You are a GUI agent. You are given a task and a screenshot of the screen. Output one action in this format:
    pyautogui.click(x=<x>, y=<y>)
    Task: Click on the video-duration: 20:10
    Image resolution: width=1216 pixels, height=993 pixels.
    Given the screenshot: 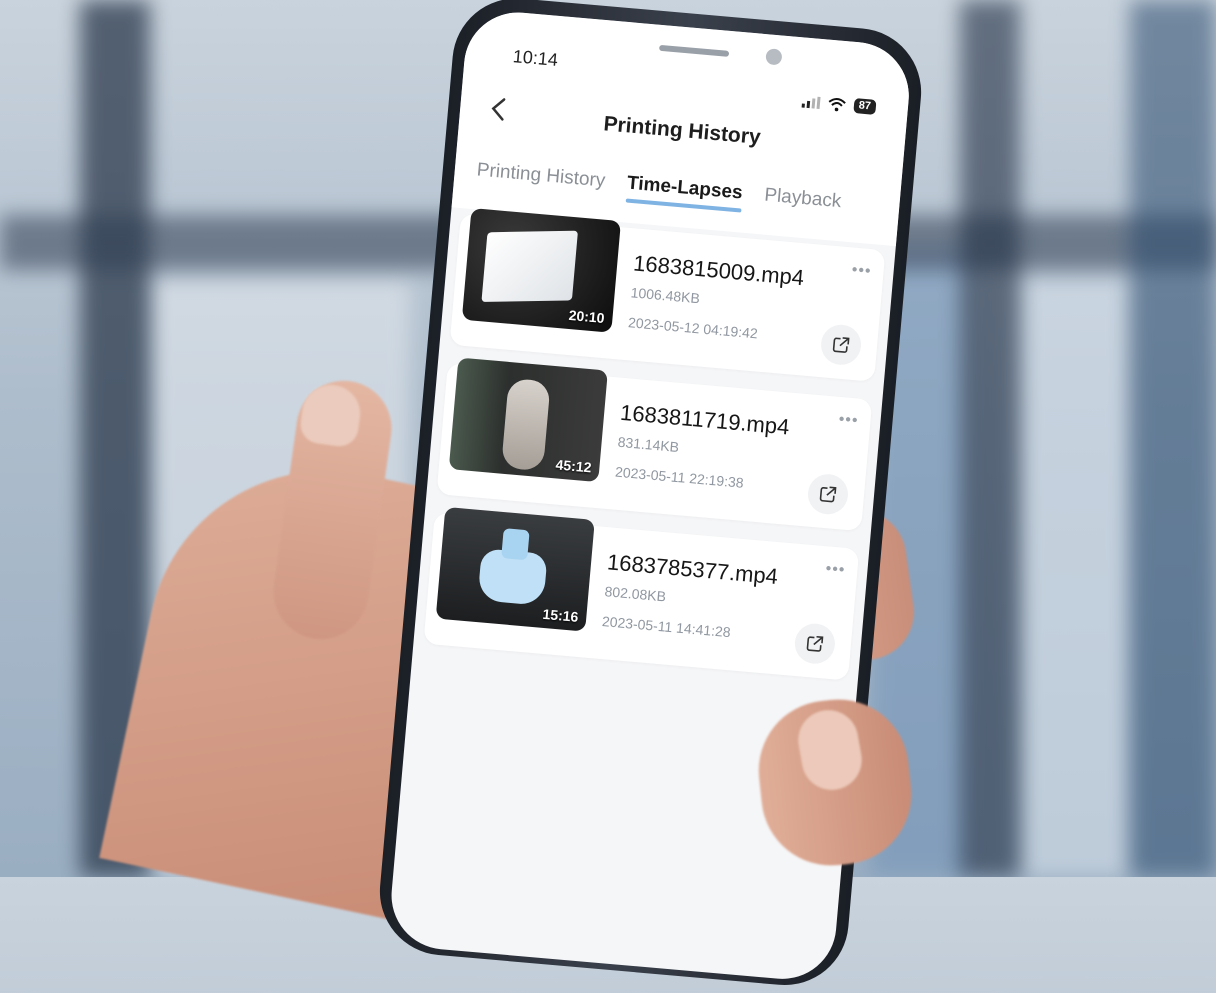 What is the action you would take?
    pyautogui.click(x=587, y=316)
    